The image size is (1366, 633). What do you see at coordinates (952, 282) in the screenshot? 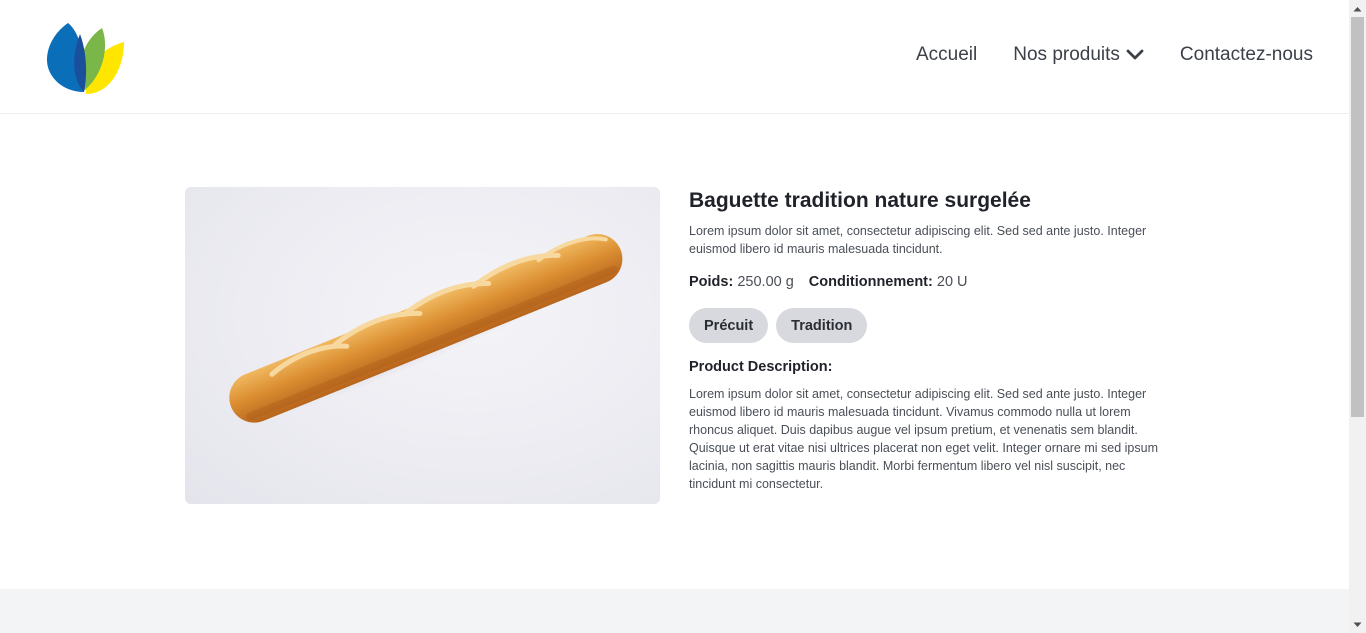
I see `packaging-value: 20 U` at bounding box center [952, 282].